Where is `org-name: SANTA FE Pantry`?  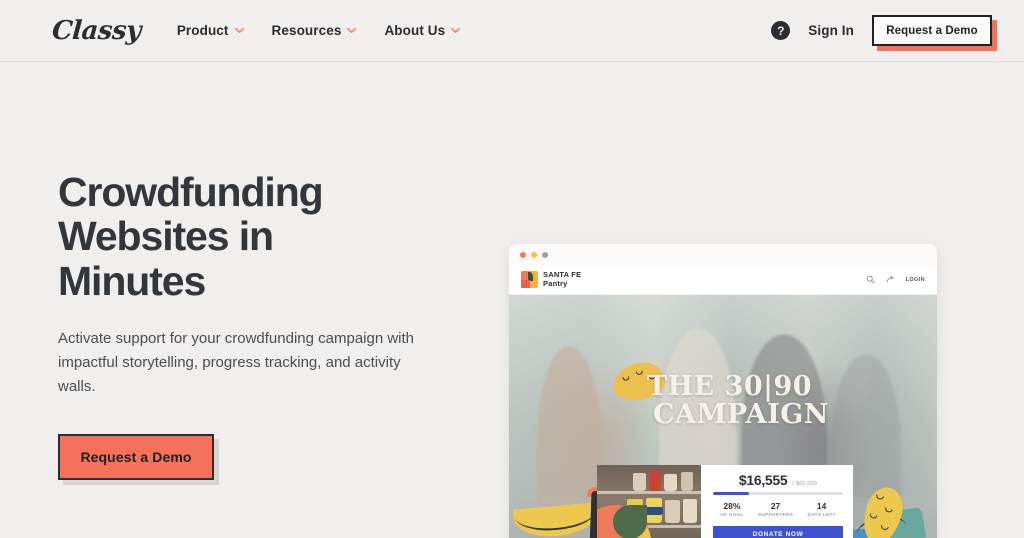
org-name: SANTA FE Pantry is located at coordinates (562, 279).